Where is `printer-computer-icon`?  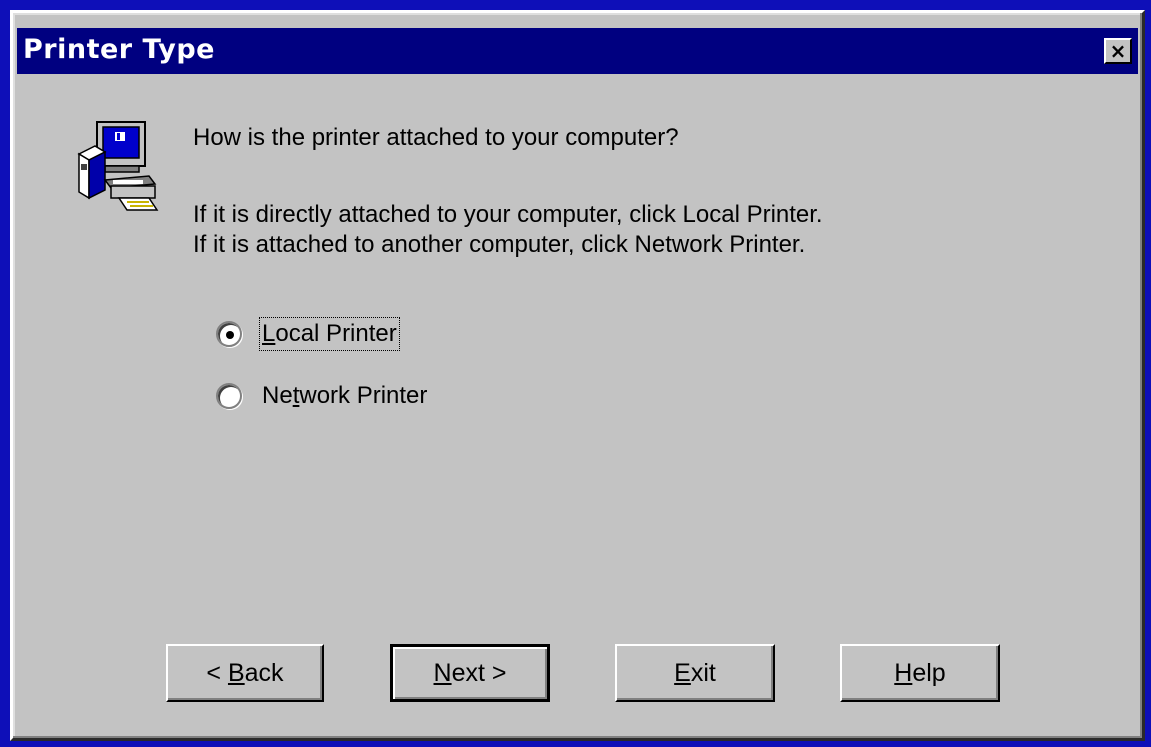 printer-computer-icon is located at coordinates (118, 166).